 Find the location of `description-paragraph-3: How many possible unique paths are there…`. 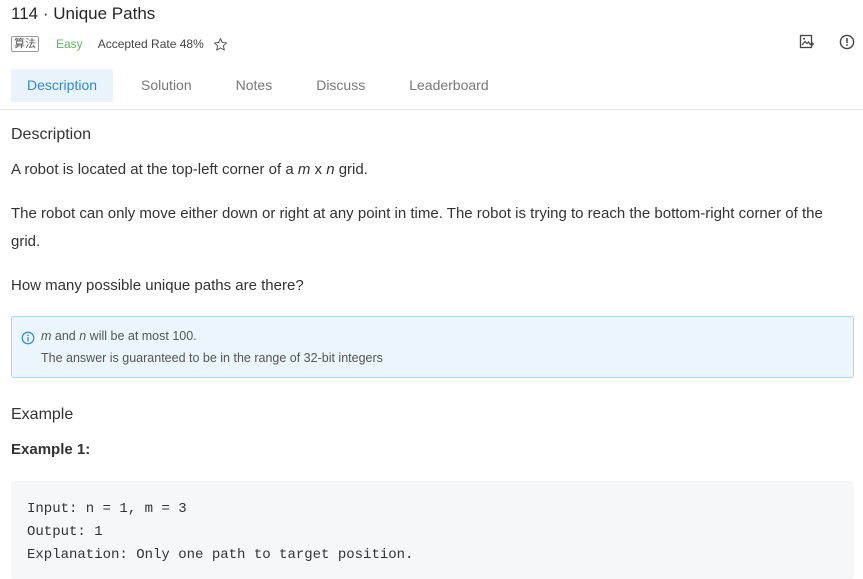

description-paragraph-3: How many possible unique paths are there… is located at coordinates (157, 285).